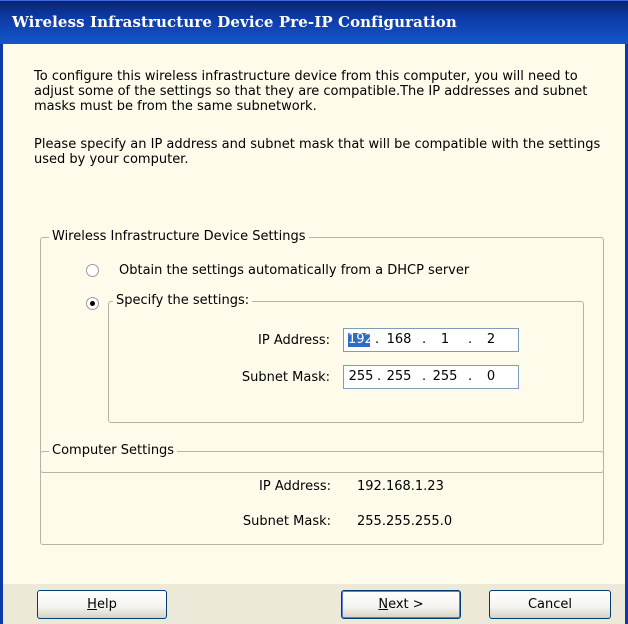  Describe the element at coordinates (400, 486) in the screenshot. I see `computer-ip-value: 192.168.1.23` at that location.